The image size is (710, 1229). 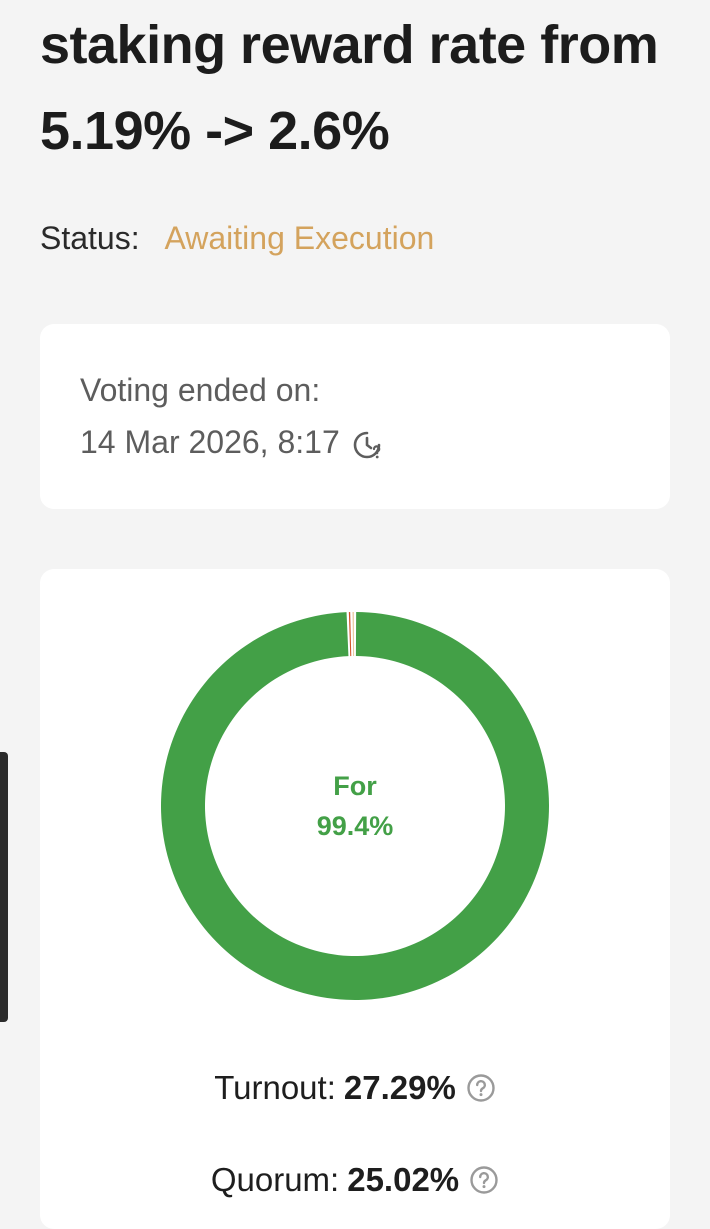 I want to click on turnout-value: 27.29%, so click(x=399, y=1087).